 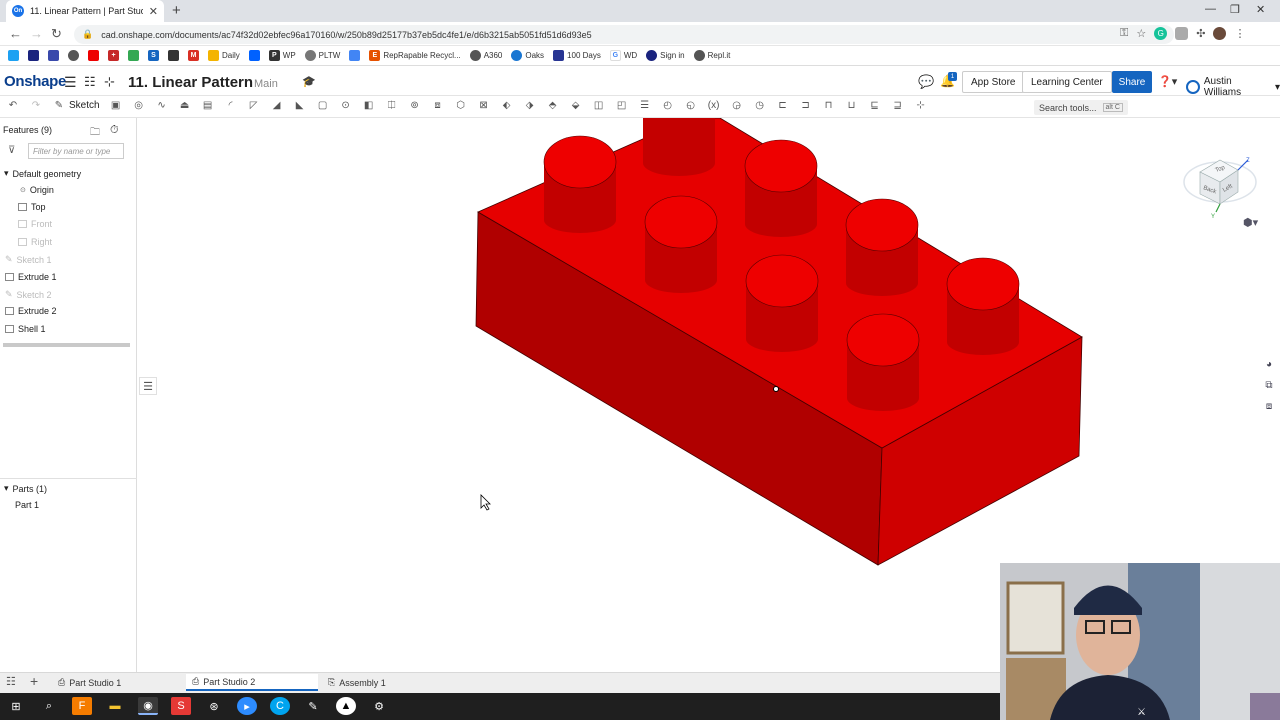 What do you see at coordinates (13, 105) in the screenshot?
I see `undo-icon: ↶` at bounding box center [13, 105].